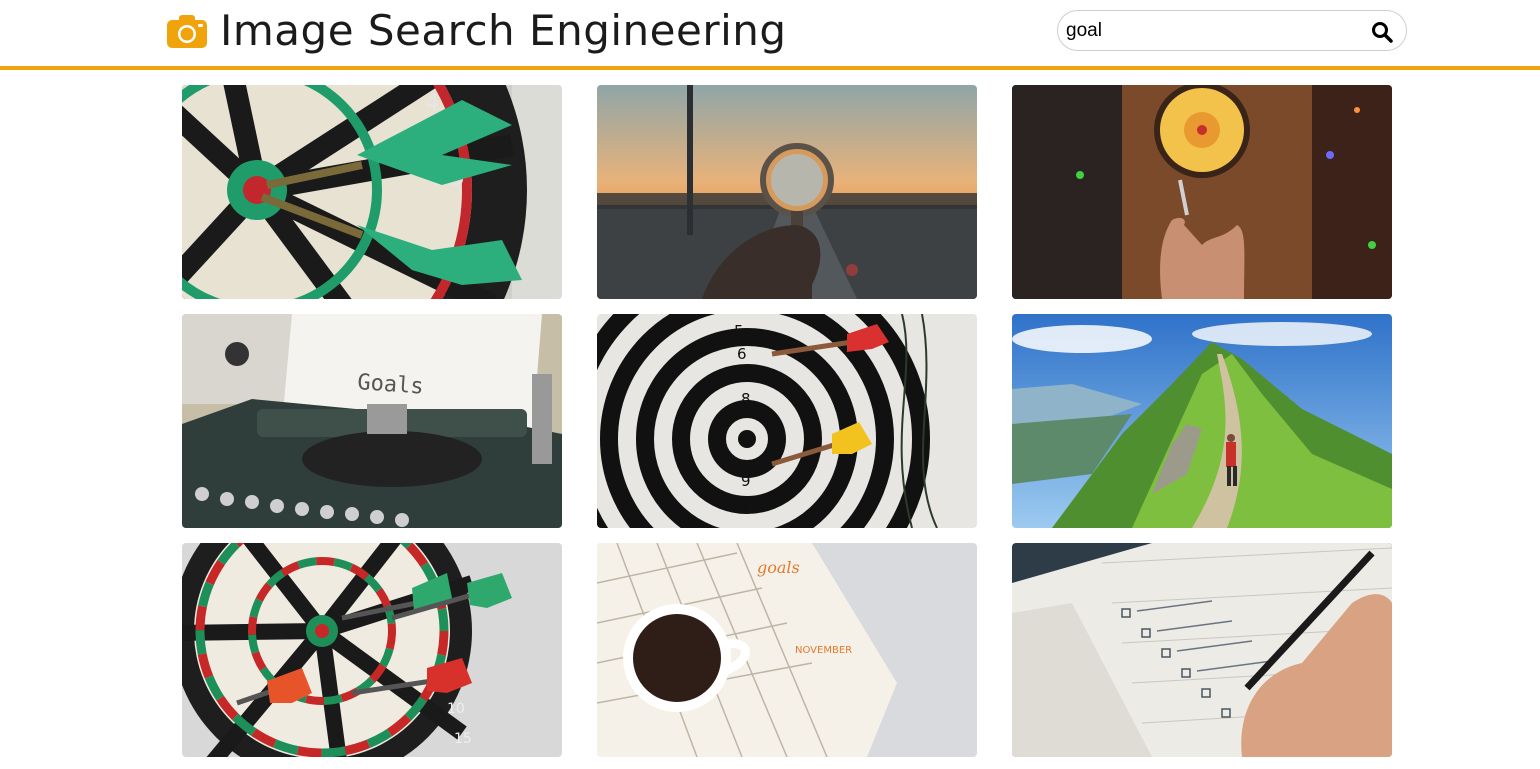 The height and width of the screenshot is (769, 1540). What do you see at coordinates (1211, 30) in the screenshot?
I see `search-input` at bounding box center [1211, 30].